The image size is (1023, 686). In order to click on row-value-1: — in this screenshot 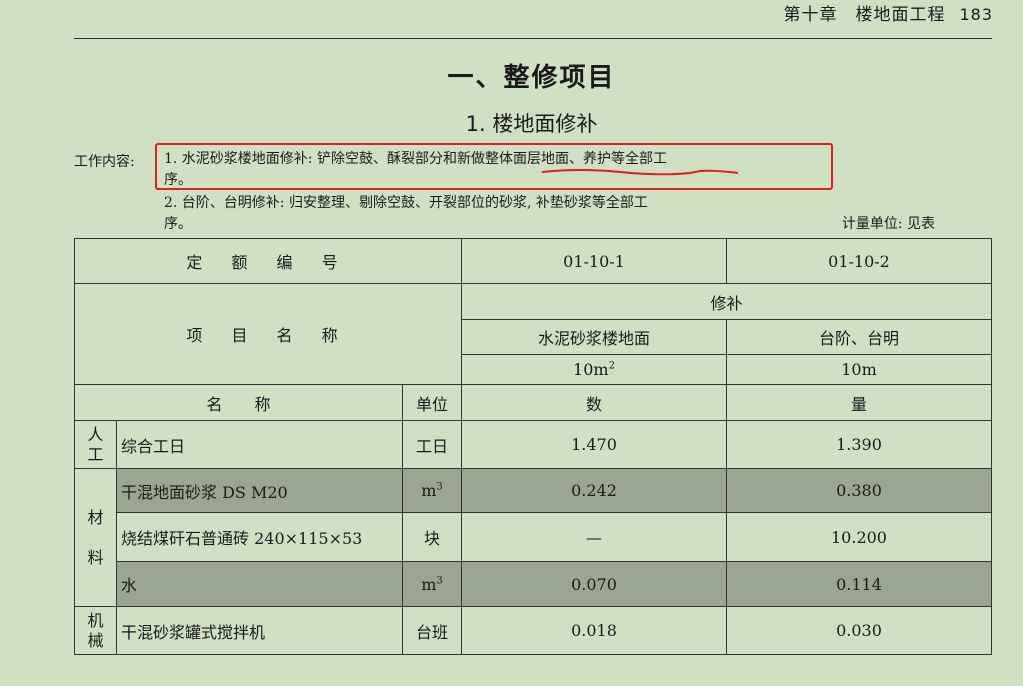, I will do `click(594, 537)`.